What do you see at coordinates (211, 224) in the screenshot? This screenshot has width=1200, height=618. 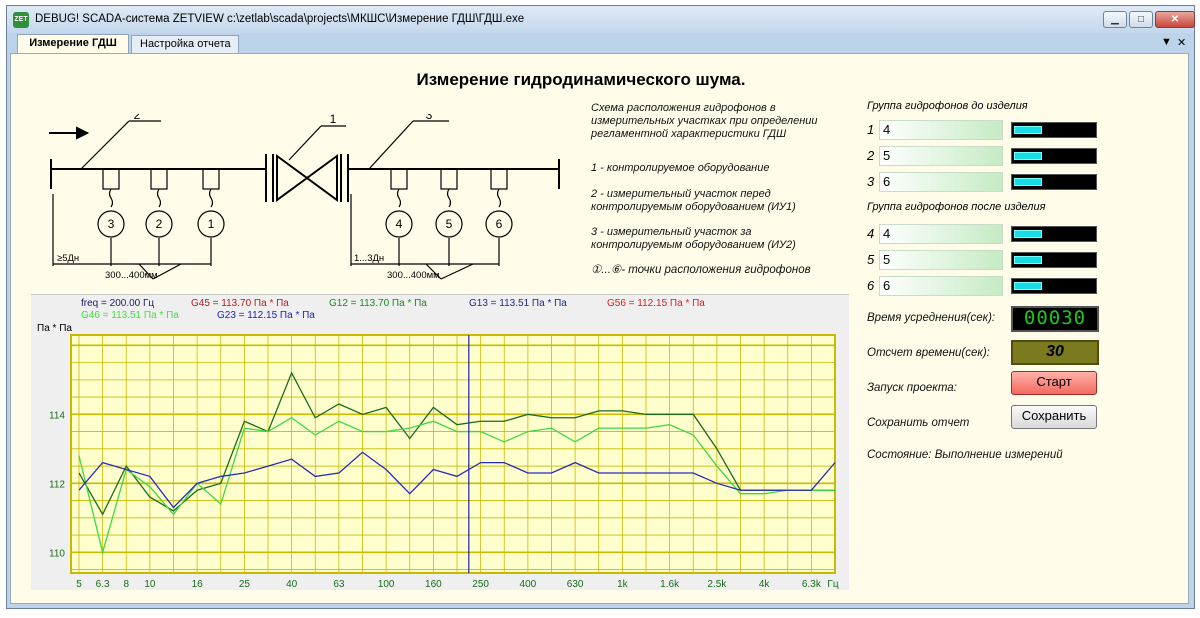 I see `hydrophone-marker-1: 1` at bounding box center [211, 224].